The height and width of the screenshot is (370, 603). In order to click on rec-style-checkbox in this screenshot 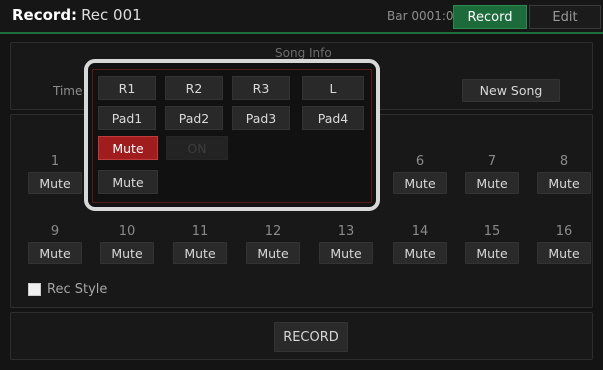, I will do `click(34, 289)`.